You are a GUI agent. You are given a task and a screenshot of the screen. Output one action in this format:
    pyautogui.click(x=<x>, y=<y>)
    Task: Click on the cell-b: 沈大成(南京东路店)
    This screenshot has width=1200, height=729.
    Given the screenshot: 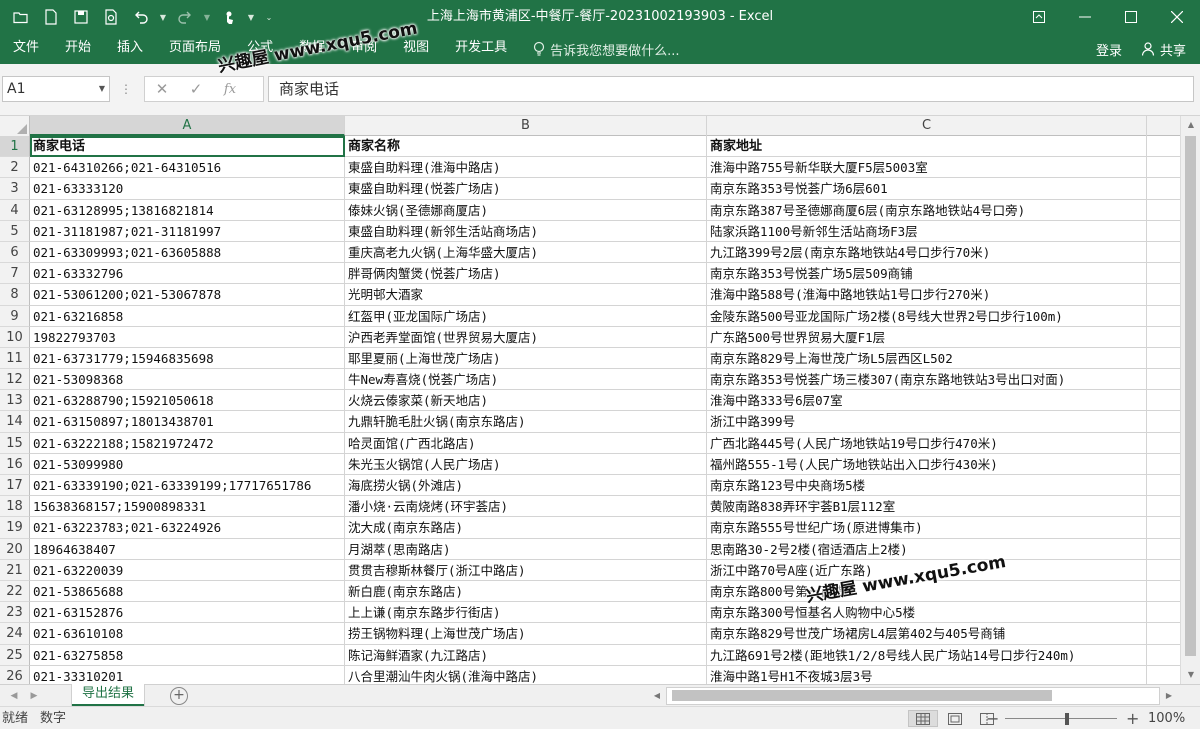 What is the action you would take?
    pyautogui.click(x=526, y=528)
    